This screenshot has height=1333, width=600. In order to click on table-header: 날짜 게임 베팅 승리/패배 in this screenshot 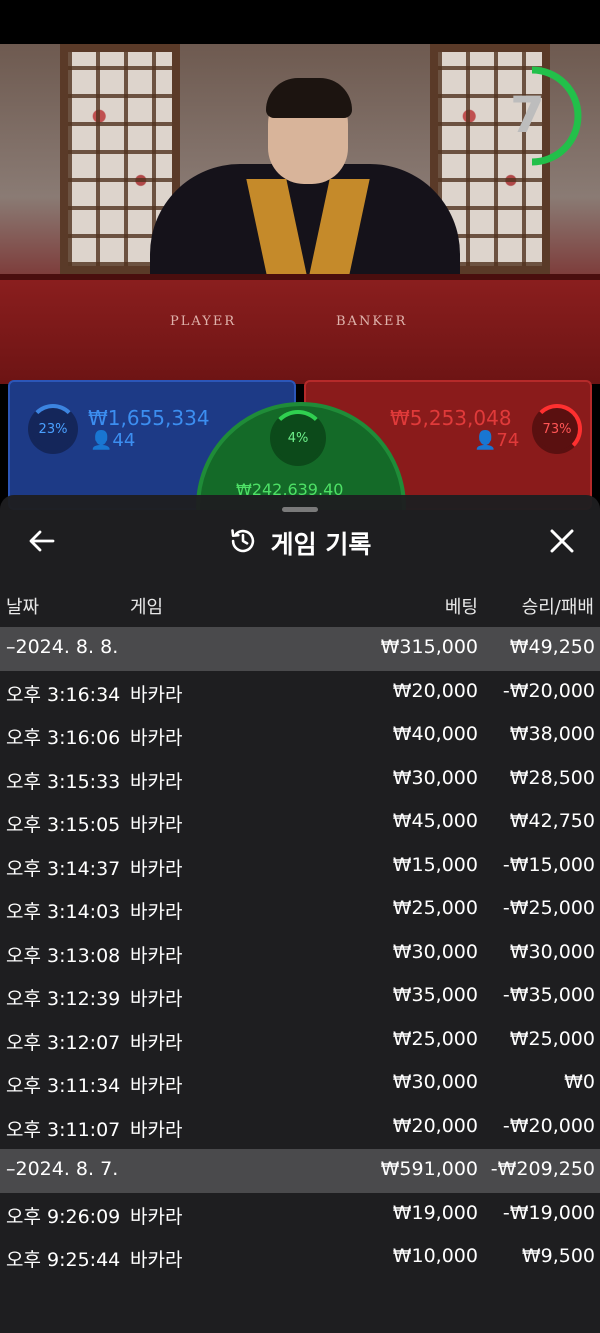, I will do `click(300, 605)`.